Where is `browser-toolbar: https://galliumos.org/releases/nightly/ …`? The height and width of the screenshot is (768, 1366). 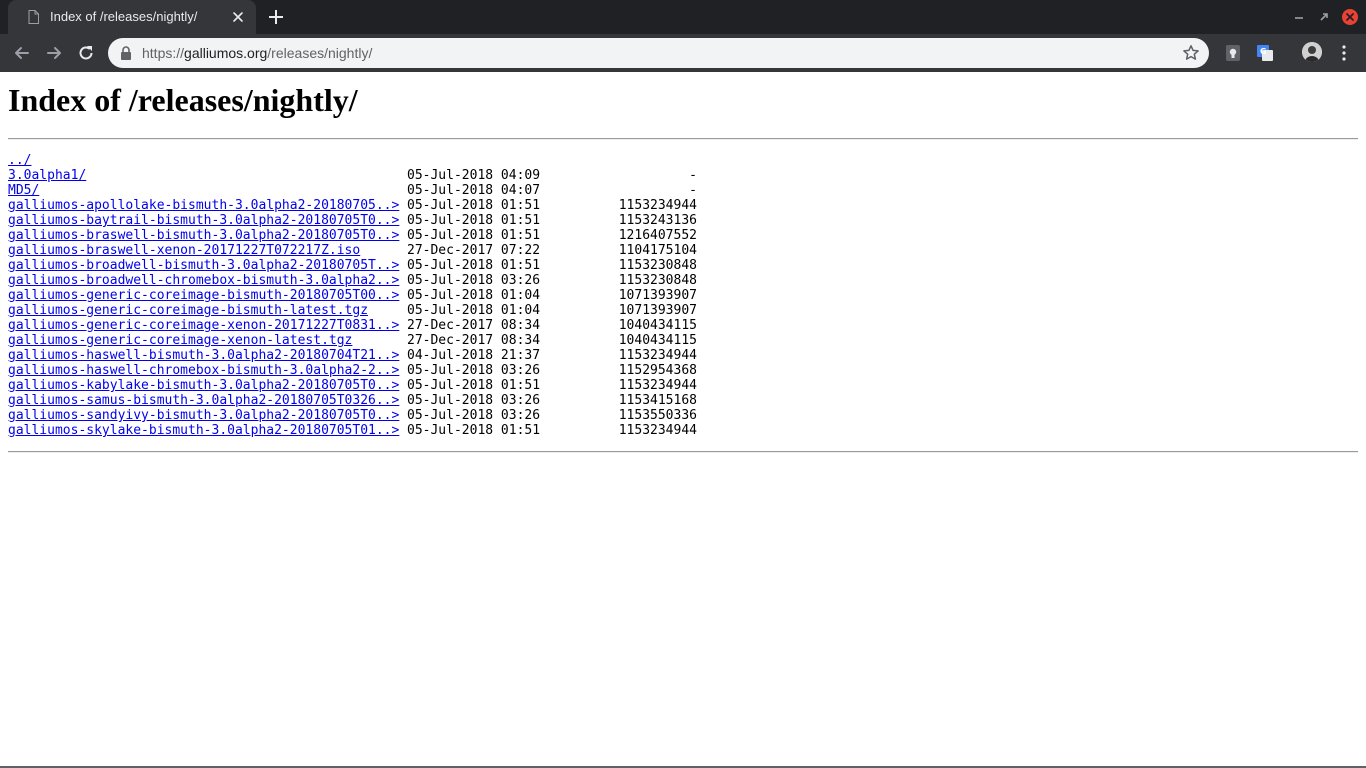 browser-toolbar: https://galliumos.org/releases/nightly/ … is located at coordinates (683, 53).